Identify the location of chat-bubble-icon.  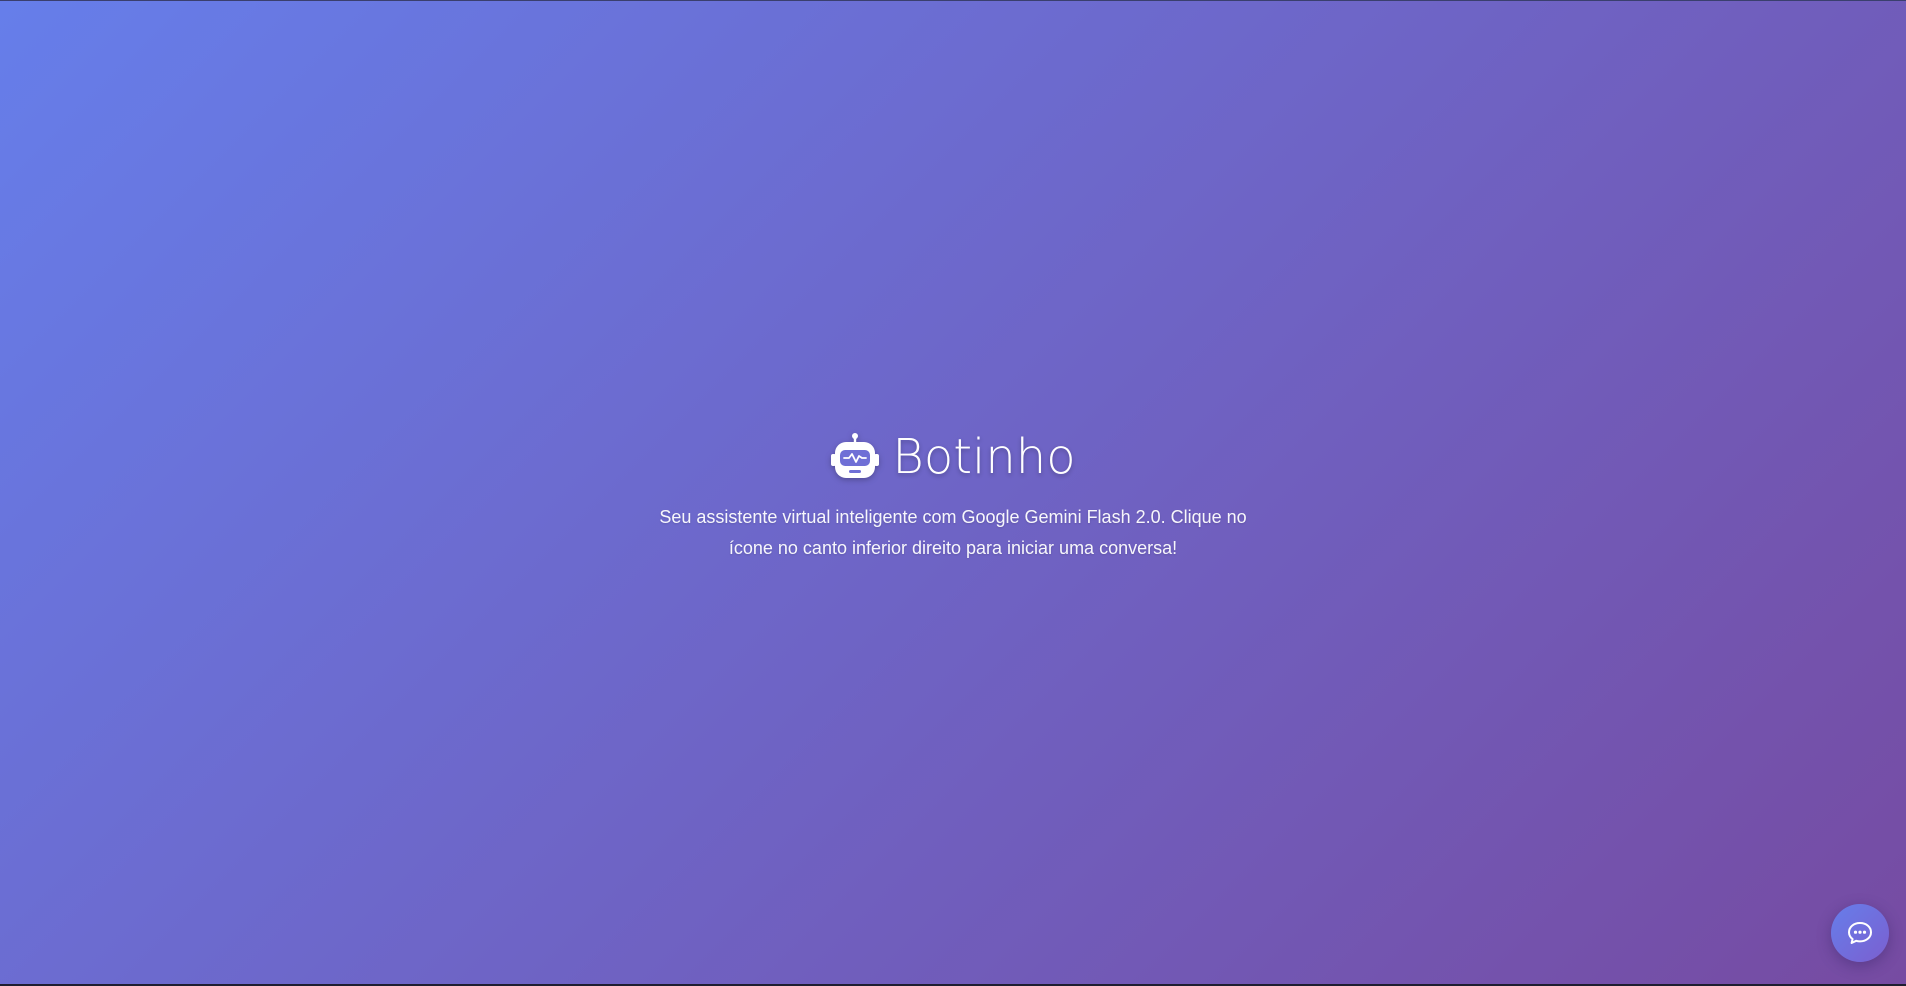
(1860, 933).